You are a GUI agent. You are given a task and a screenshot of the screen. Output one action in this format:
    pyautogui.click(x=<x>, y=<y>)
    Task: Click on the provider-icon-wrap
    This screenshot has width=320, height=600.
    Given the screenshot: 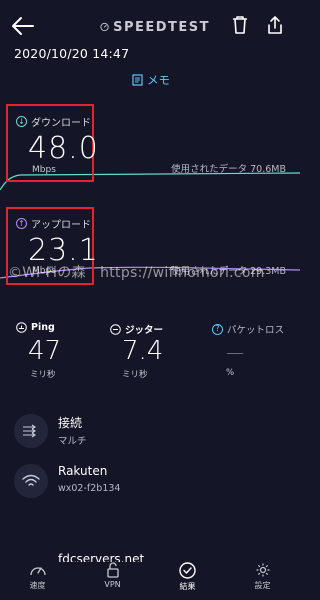 What is the action you would take?
    pyautogui.click(x=31, y=481)
    